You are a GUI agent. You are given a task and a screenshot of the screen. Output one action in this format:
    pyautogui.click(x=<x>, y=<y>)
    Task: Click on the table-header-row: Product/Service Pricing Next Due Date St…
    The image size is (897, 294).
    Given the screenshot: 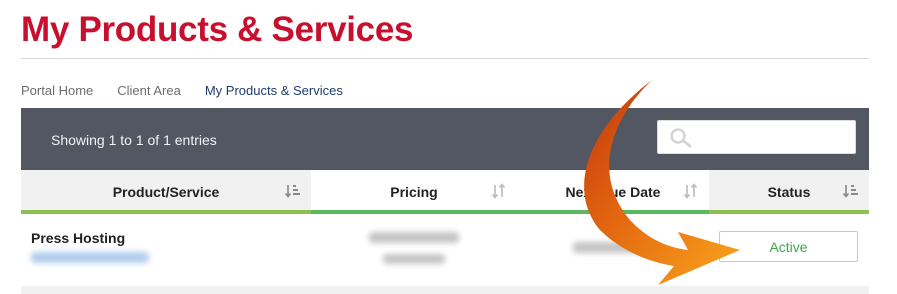 What is the action you would take?
    pyautogui.click(x=445, y=192)
    